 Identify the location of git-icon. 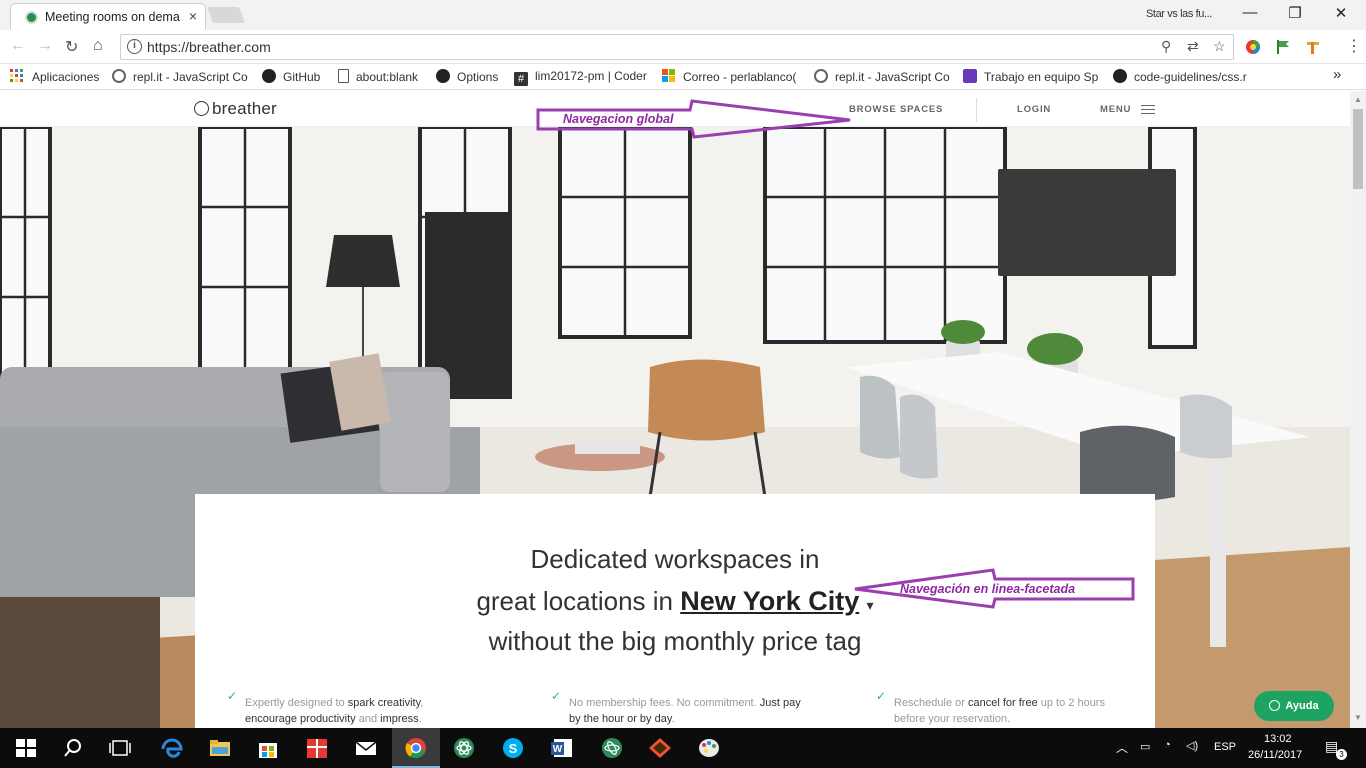
(660, 748).